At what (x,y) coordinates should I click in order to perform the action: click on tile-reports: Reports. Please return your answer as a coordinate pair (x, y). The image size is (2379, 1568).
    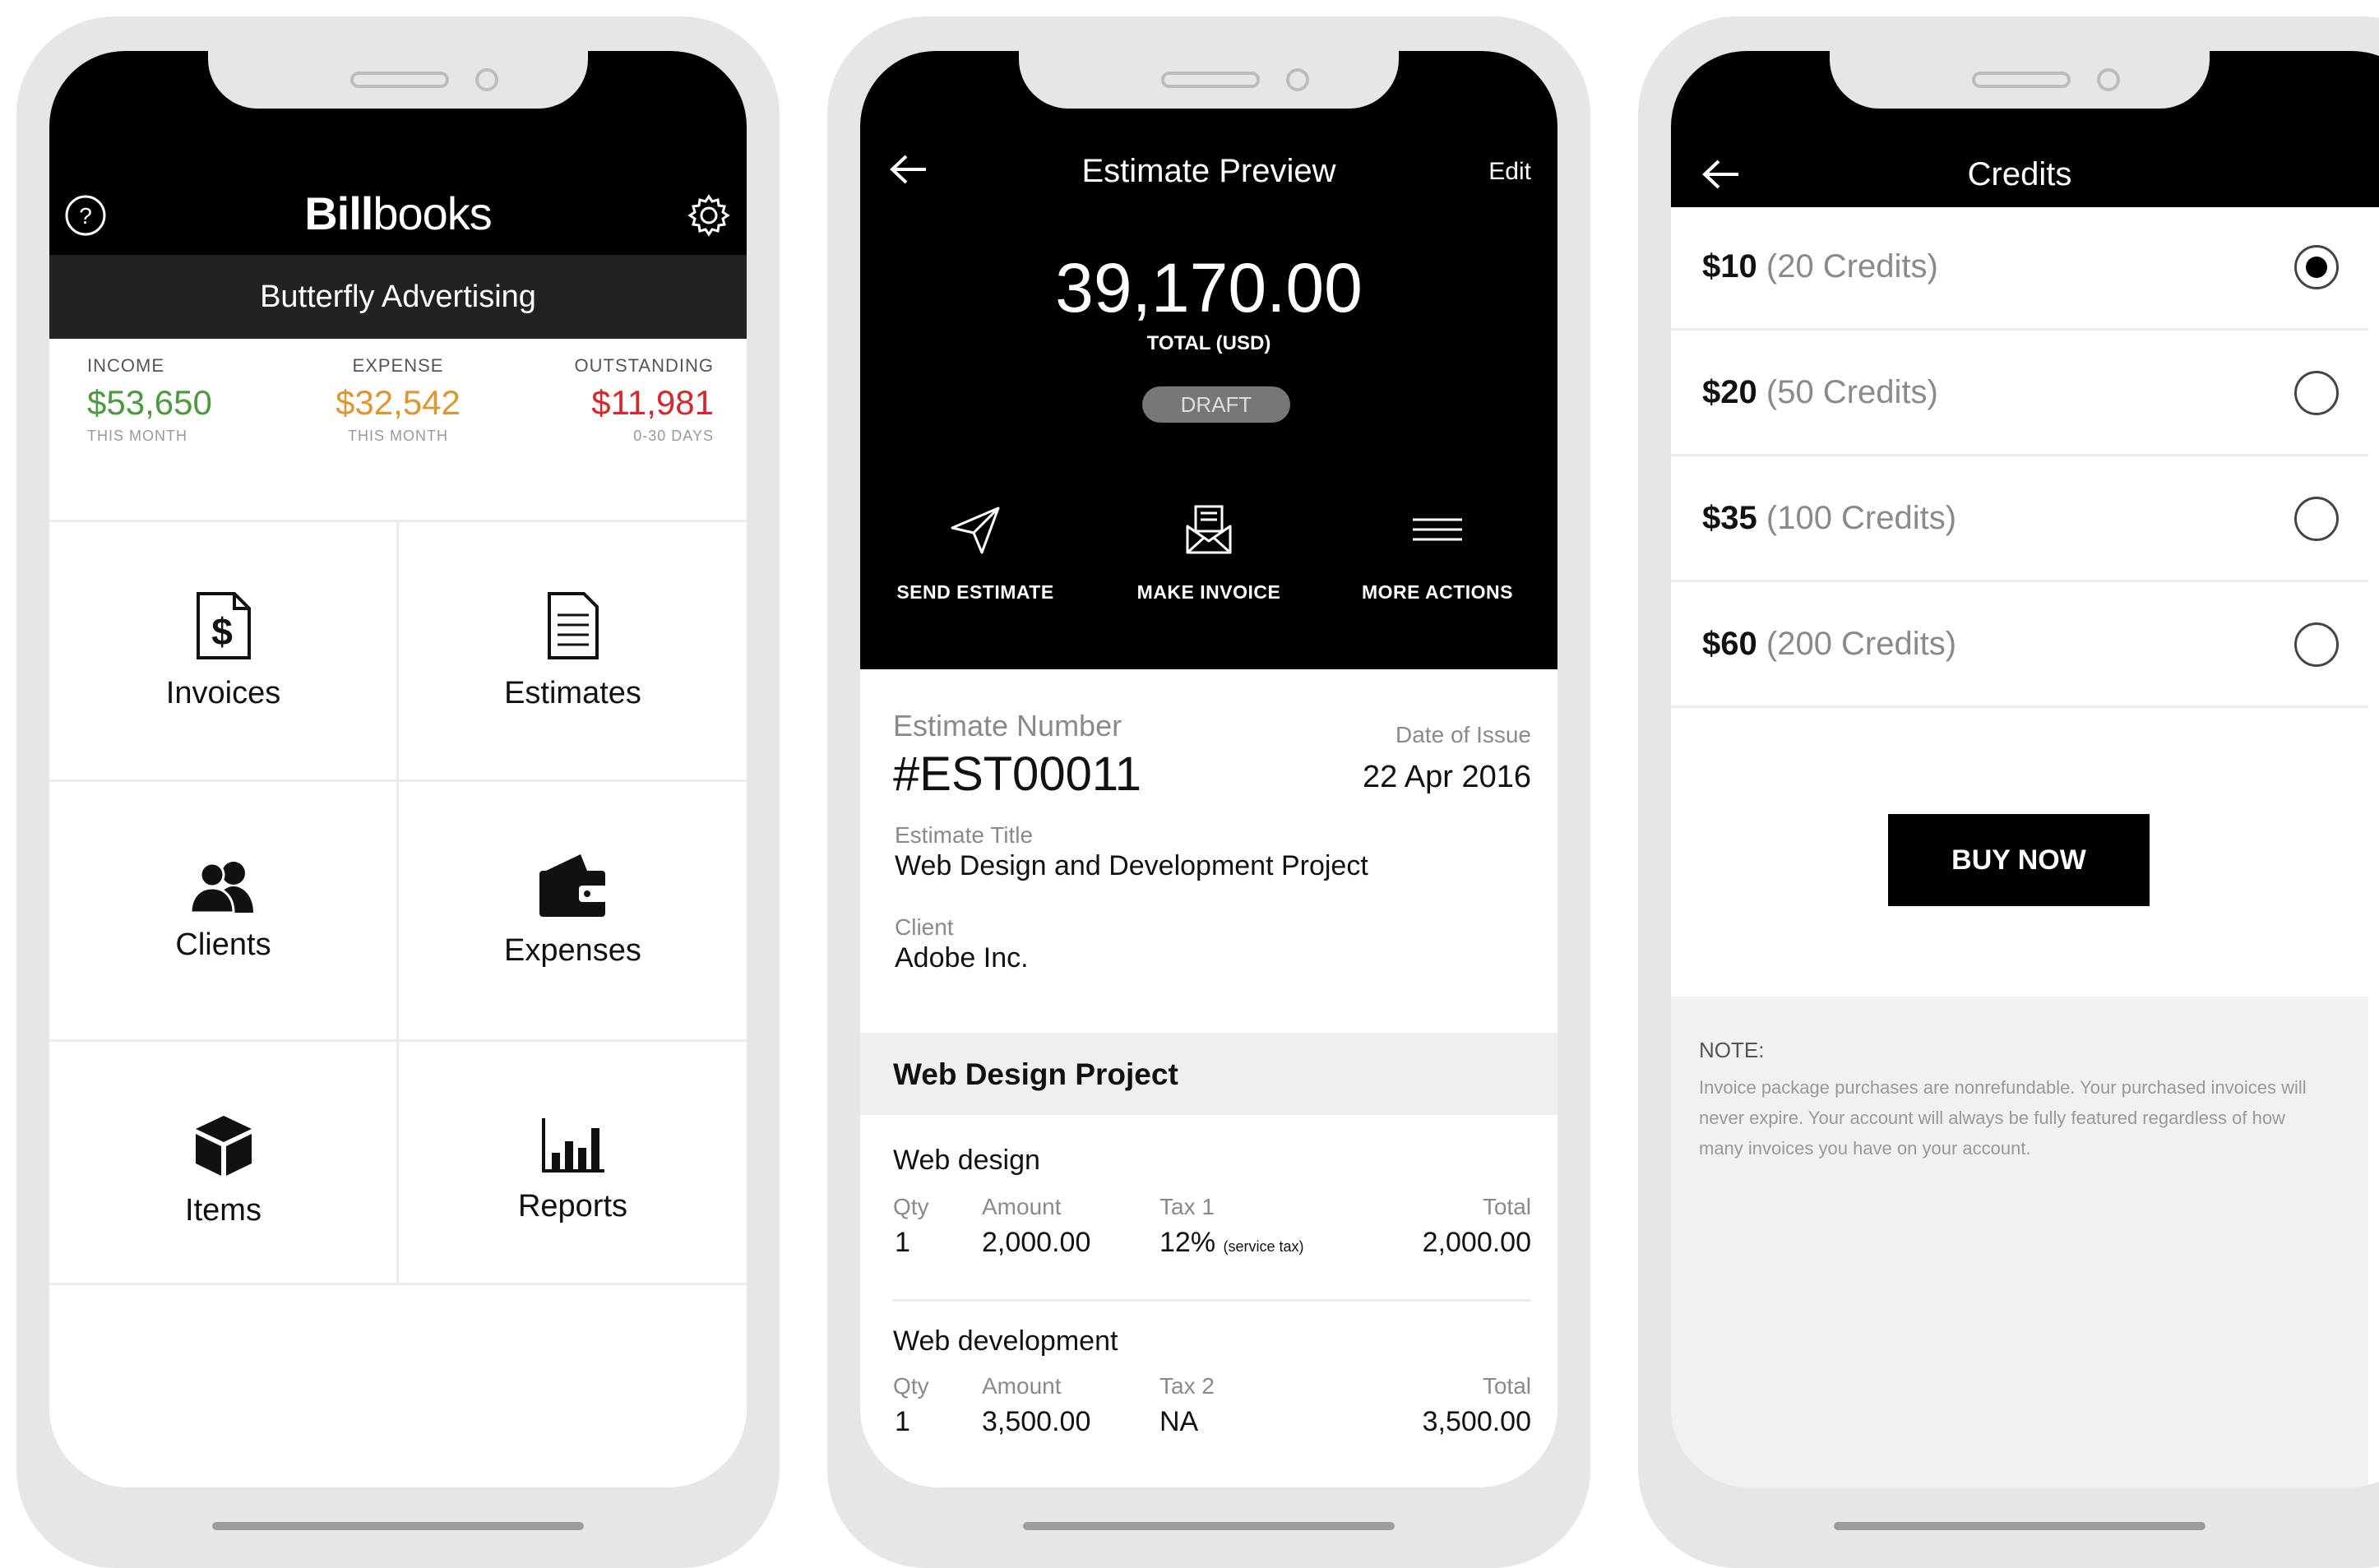
    Looking at the image, I should click on (573, 1170).